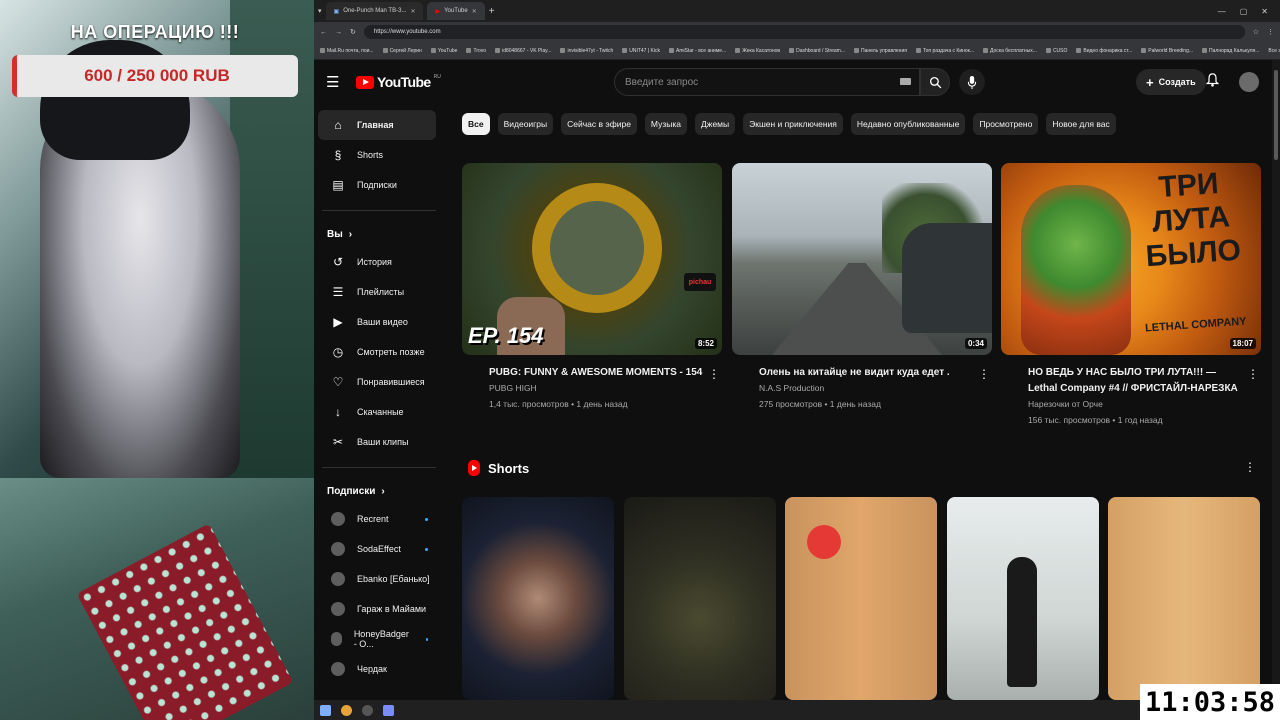 This screenshot has height=720, width=1280. I want to click on extensions-icon: ⋮, so click(1270, 32).